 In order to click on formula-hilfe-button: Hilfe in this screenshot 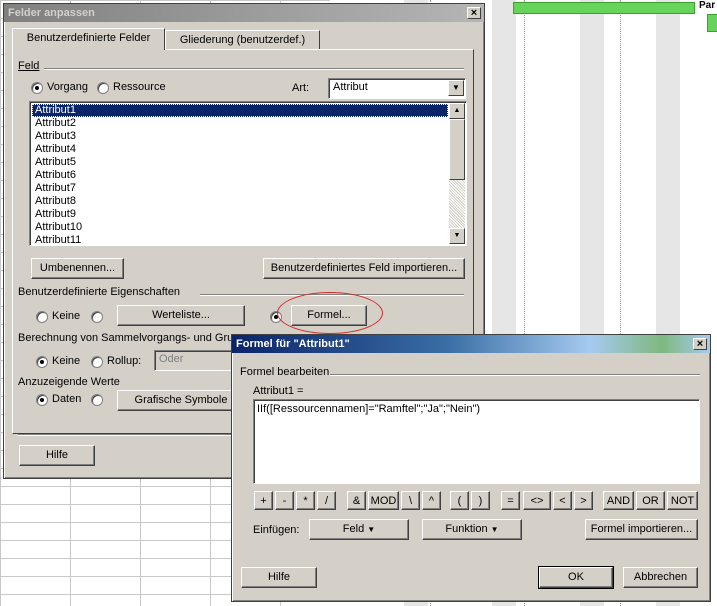, I will do `click(279, 577)`.